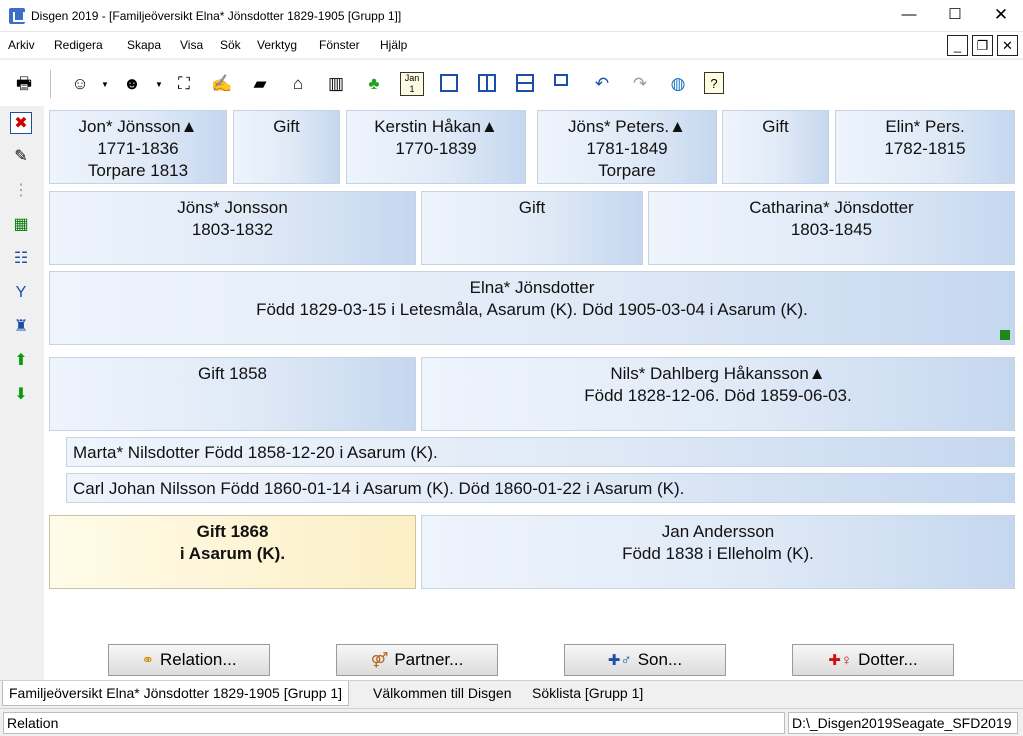  What do you see at coordinates (148, 660) in the screenshot?
I see `rings-icon: ⚭` at bounding box center [148, 660].